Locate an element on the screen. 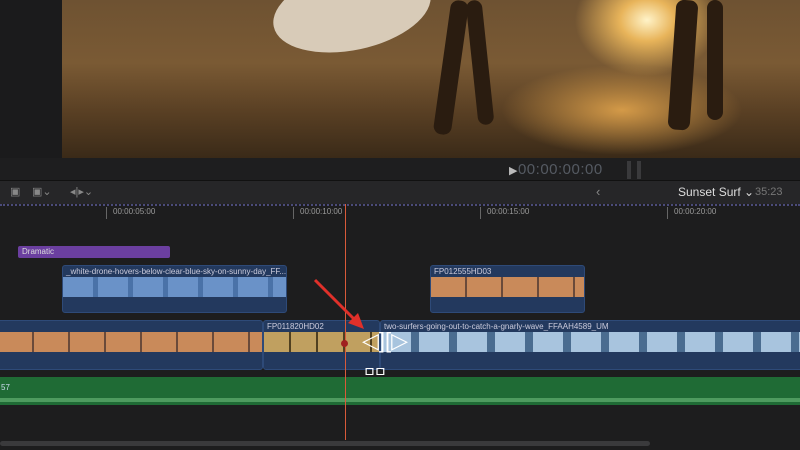 The height and width of the screenshot is (450, 800). audio-label: 57 is located at coordinates (5, 387).